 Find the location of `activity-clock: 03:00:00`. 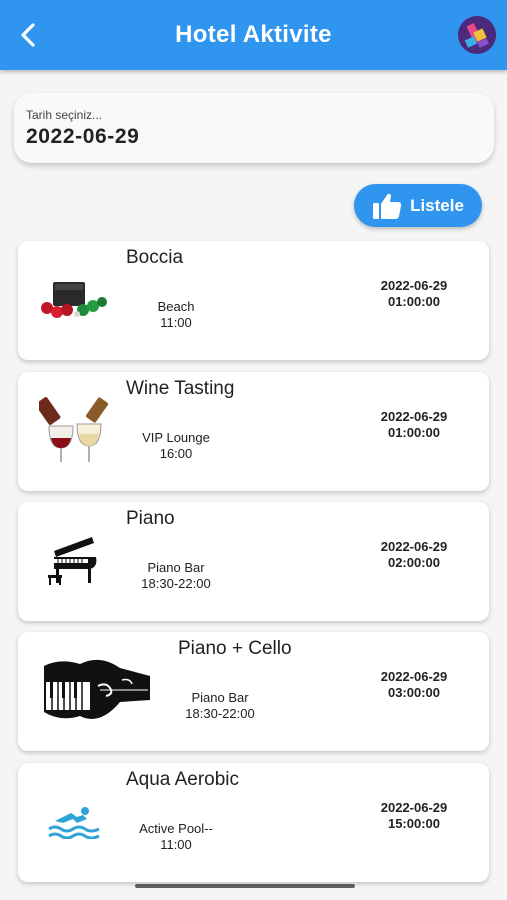

activity-clock: 03:00:00 is located at coordinates (414, 692).